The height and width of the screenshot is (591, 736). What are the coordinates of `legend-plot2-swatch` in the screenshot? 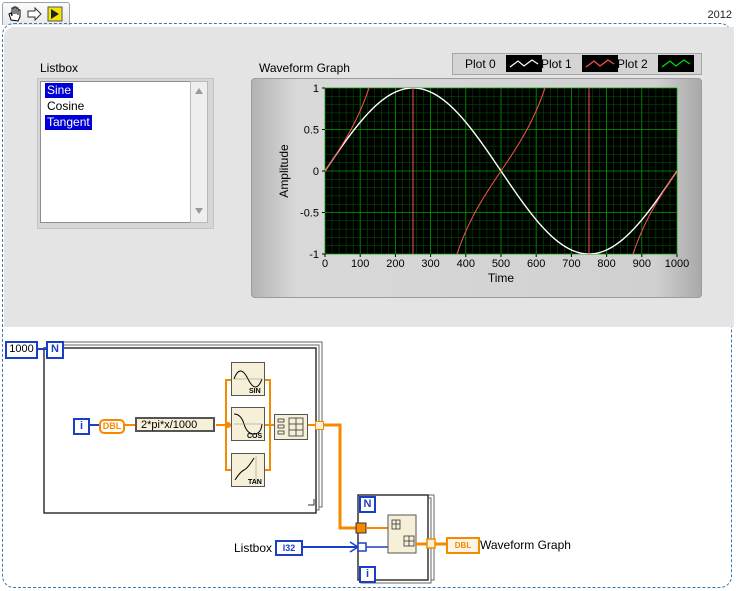 It's located at (676, 63).